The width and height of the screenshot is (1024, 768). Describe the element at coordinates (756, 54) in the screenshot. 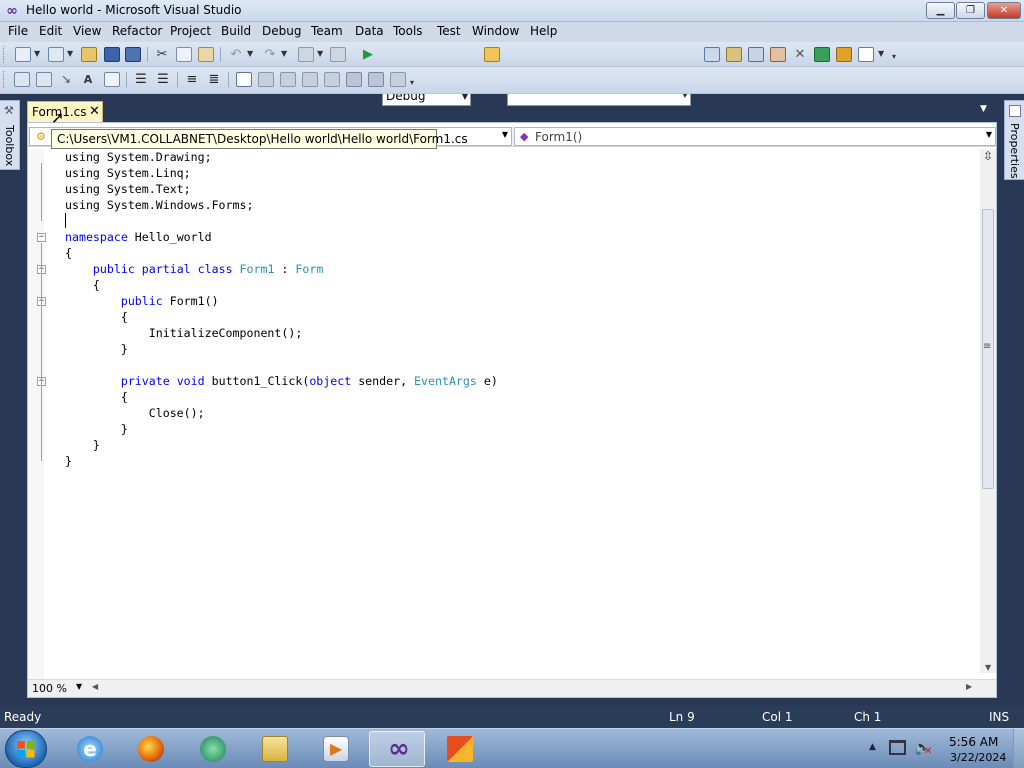

I see `object-browser-icon` at that location.